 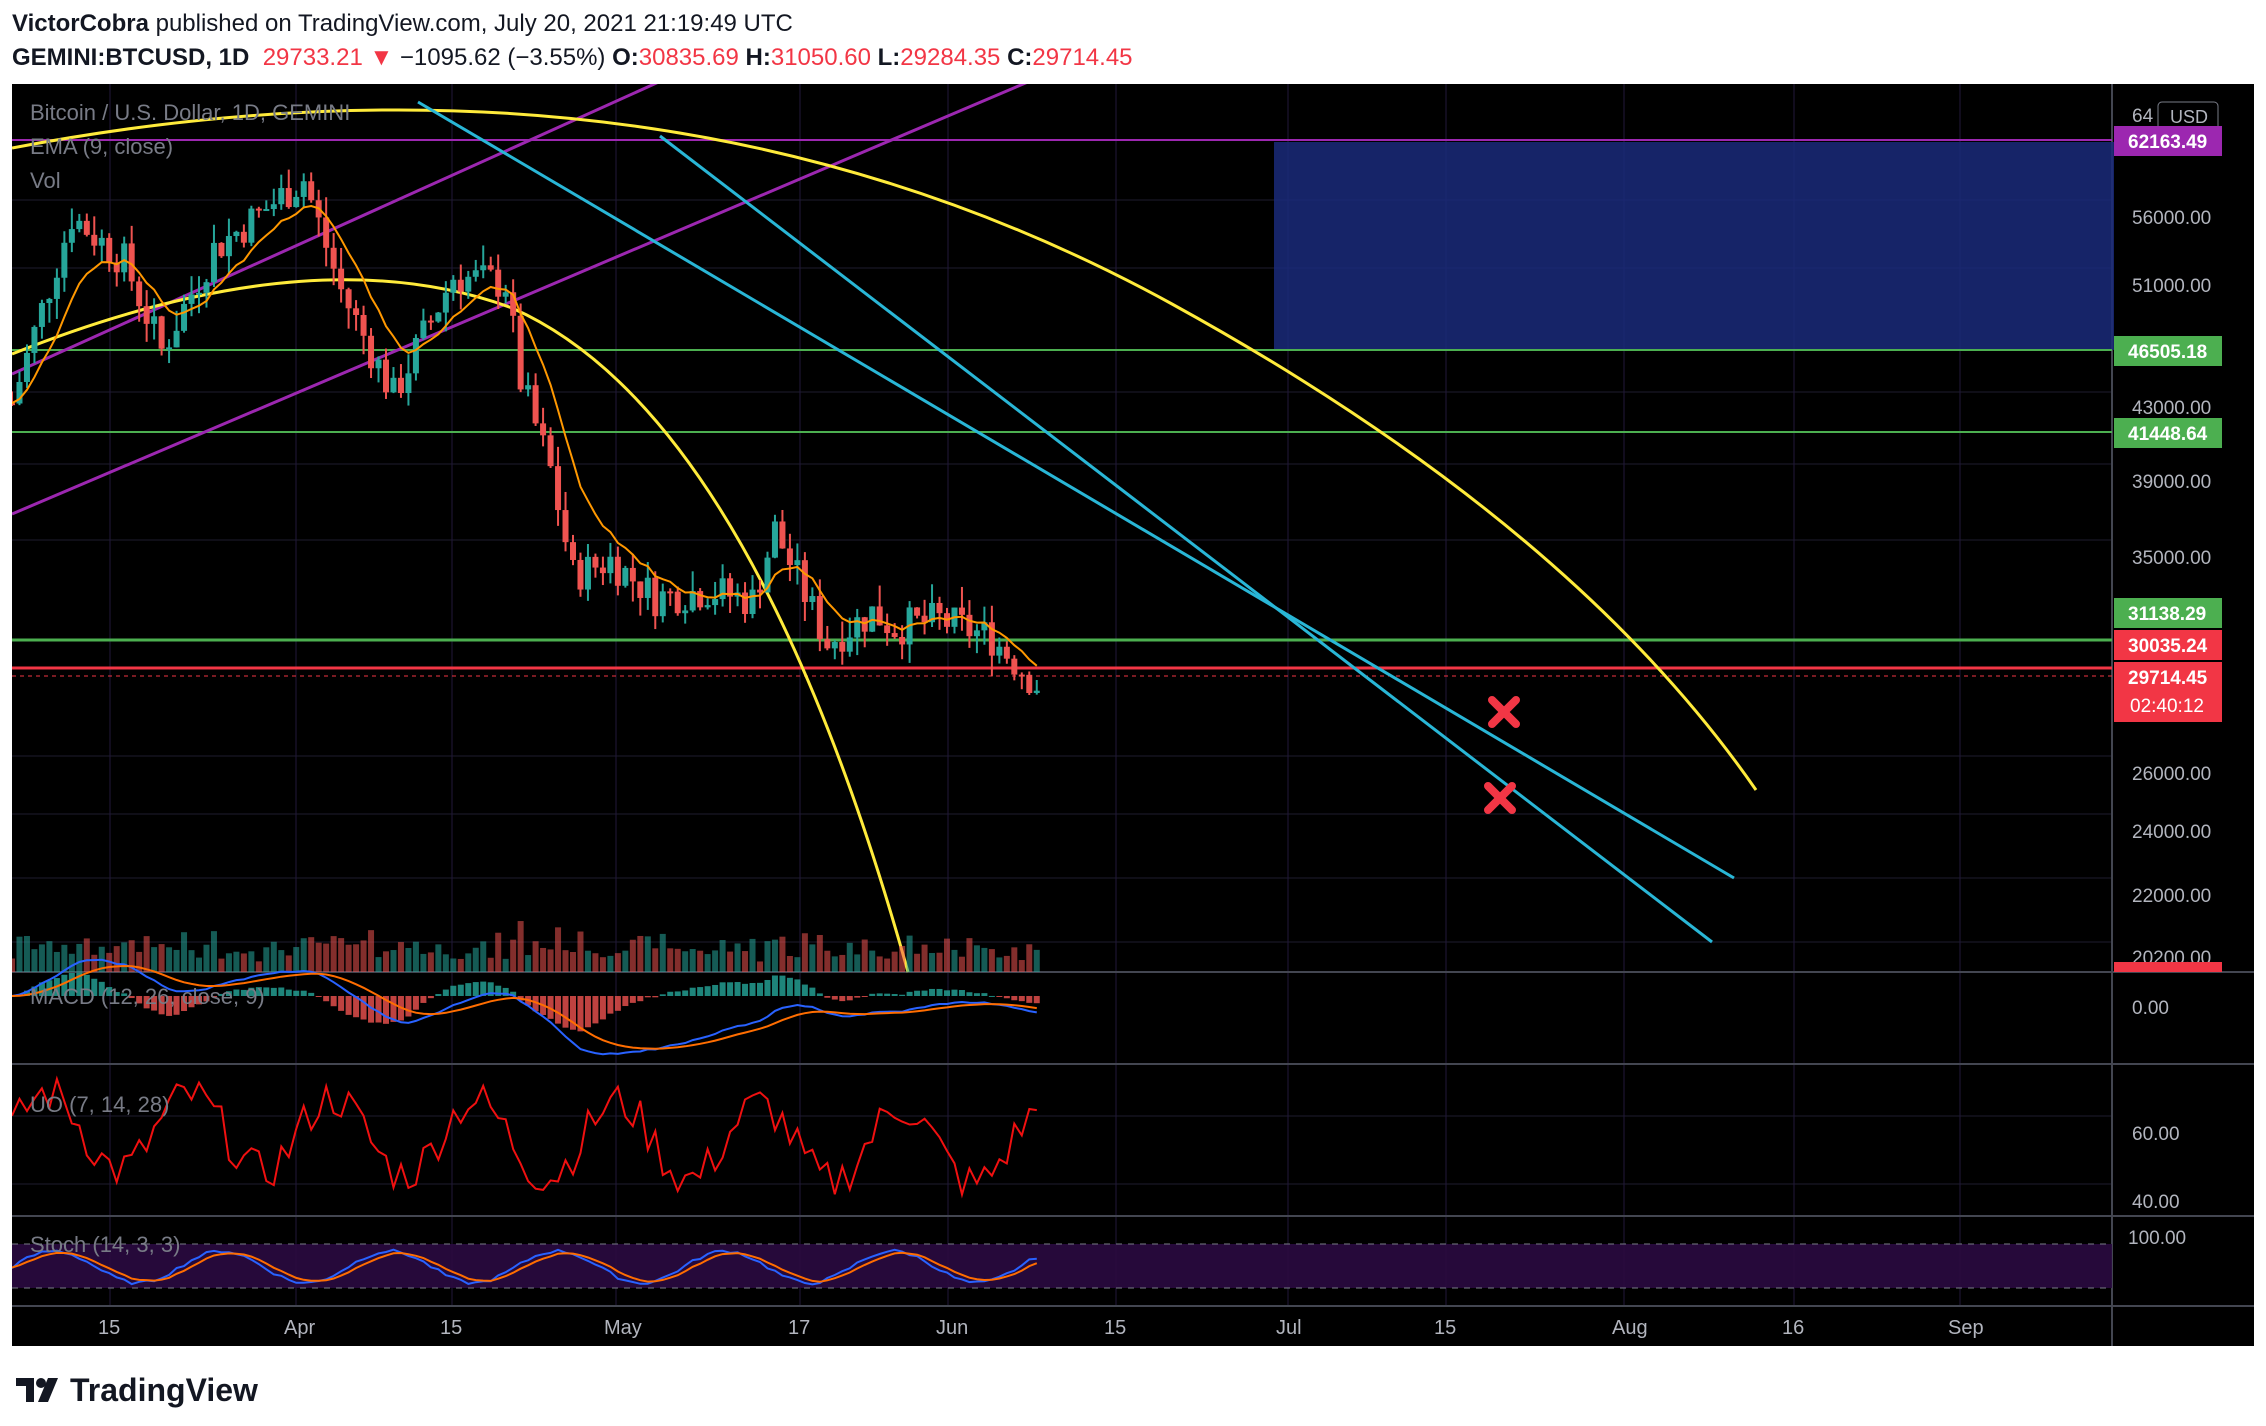 What do you see at coordinates (2167, 614) in the screenshot?
I see `price-label: 31138.29` at bounding box center [2167, 614].